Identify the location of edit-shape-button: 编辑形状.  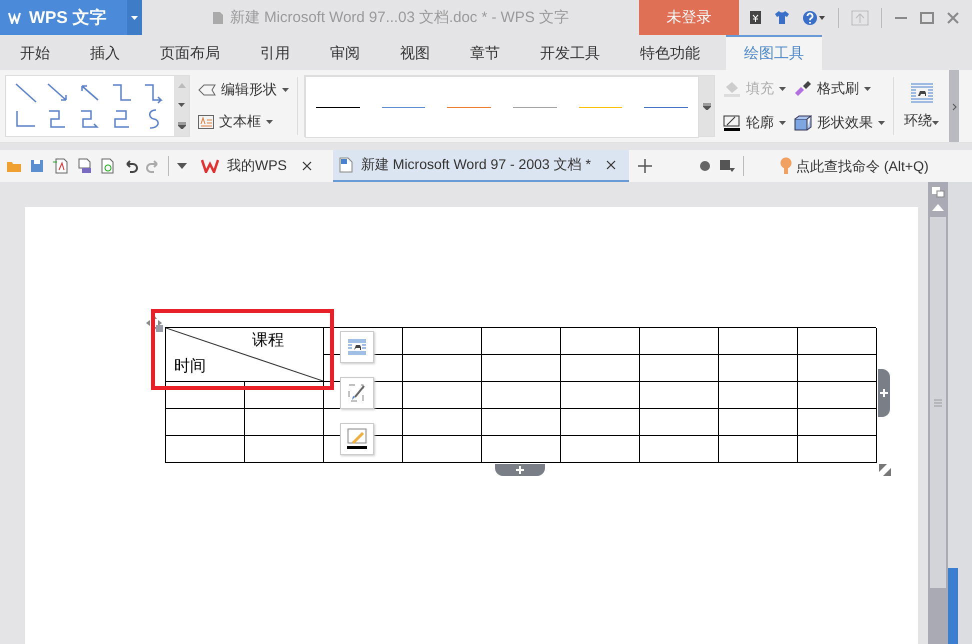
(243, 90).